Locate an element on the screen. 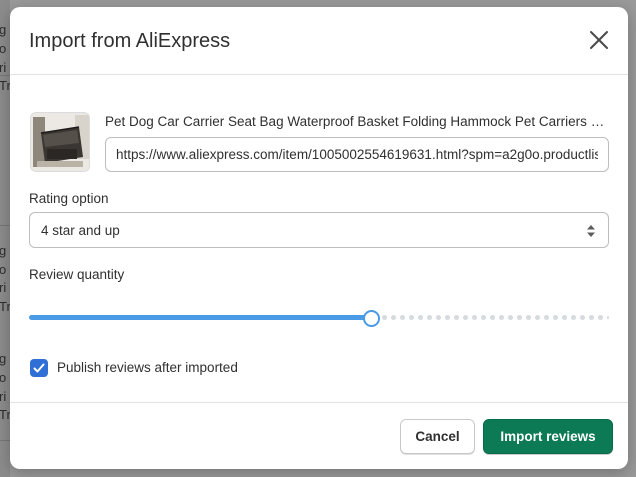  select-arrows-icon is located at coordinates (591, 231).